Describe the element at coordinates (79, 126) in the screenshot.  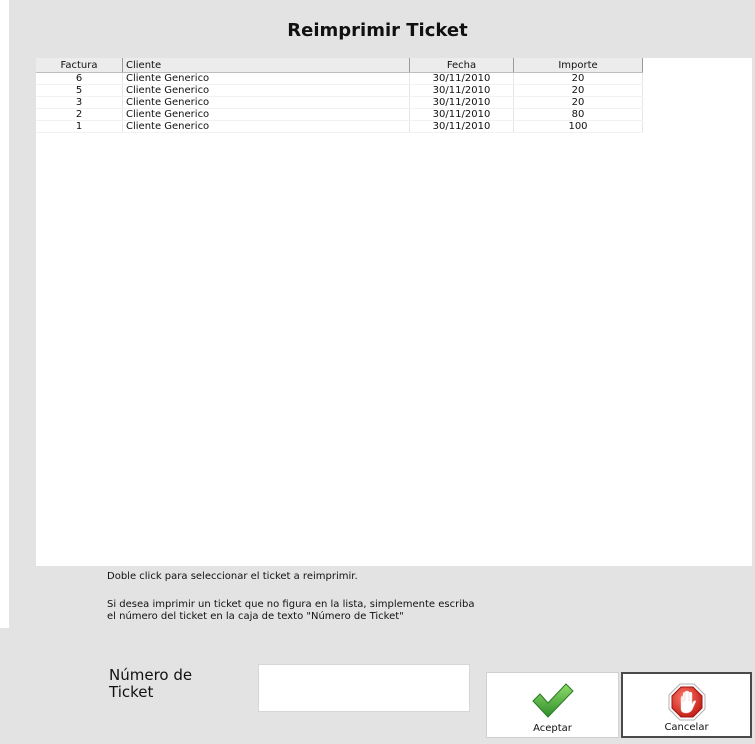
I see `cell-factura: 1` at that location.